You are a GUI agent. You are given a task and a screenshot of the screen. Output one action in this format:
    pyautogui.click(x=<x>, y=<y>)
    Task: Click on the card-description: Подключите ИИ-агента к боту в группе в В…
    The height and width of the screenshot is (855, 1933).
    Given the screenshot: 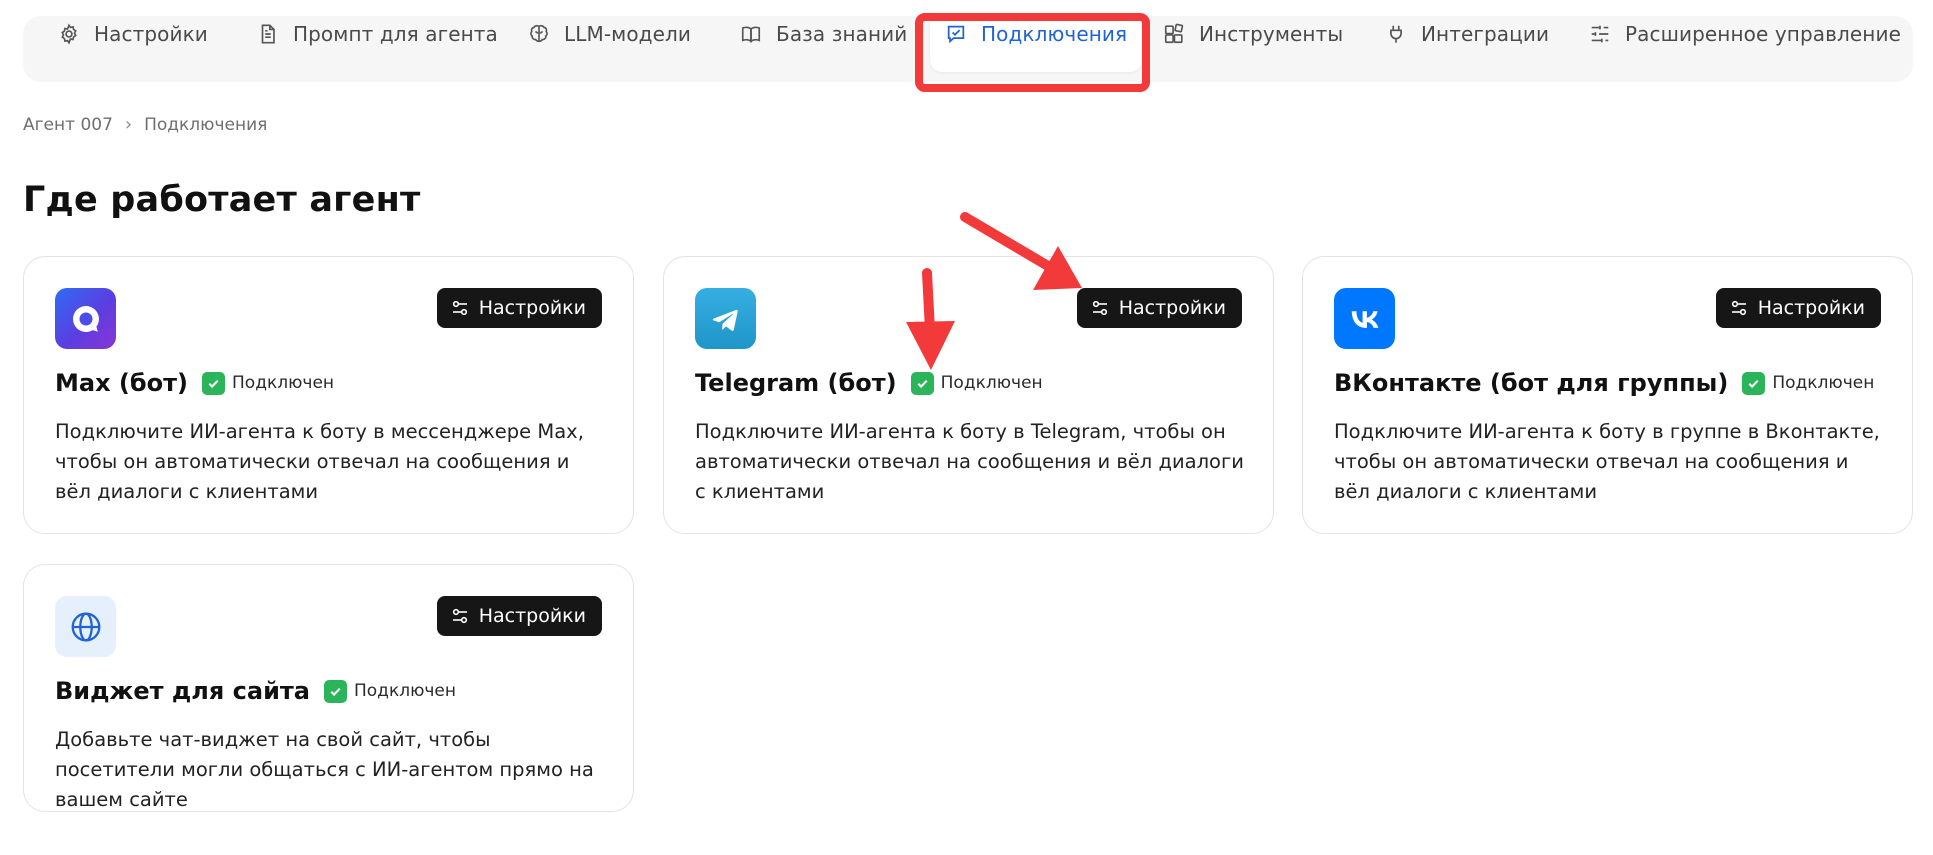 What is the action you would take?
    pyautogui.click(x=1607, y=461)
    